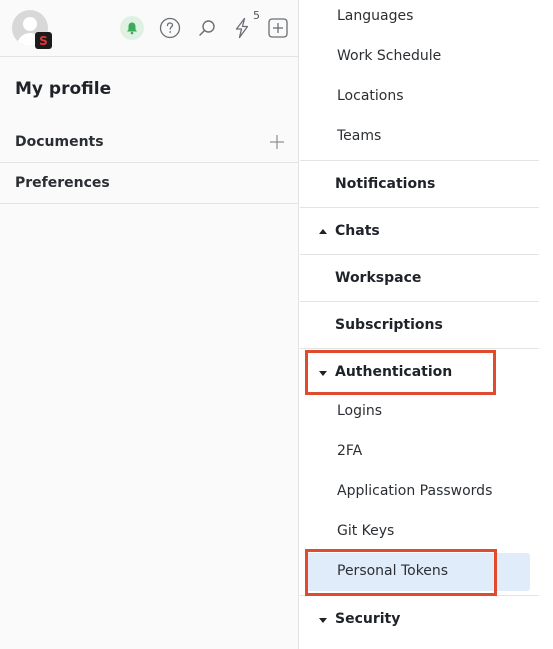 Image resolution: width=553 pixels, height=649 pixels. Describe the element at coordinates (419, 138) in the screenshot. I see `menu-item-teams: Teams` at that location.